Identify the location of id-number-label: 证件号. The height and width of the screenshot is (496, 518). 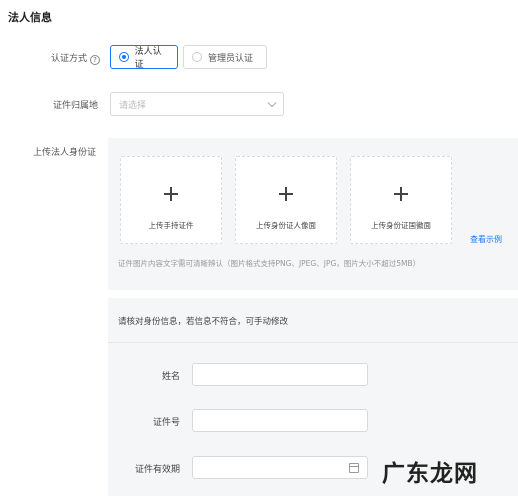
(166, 423).